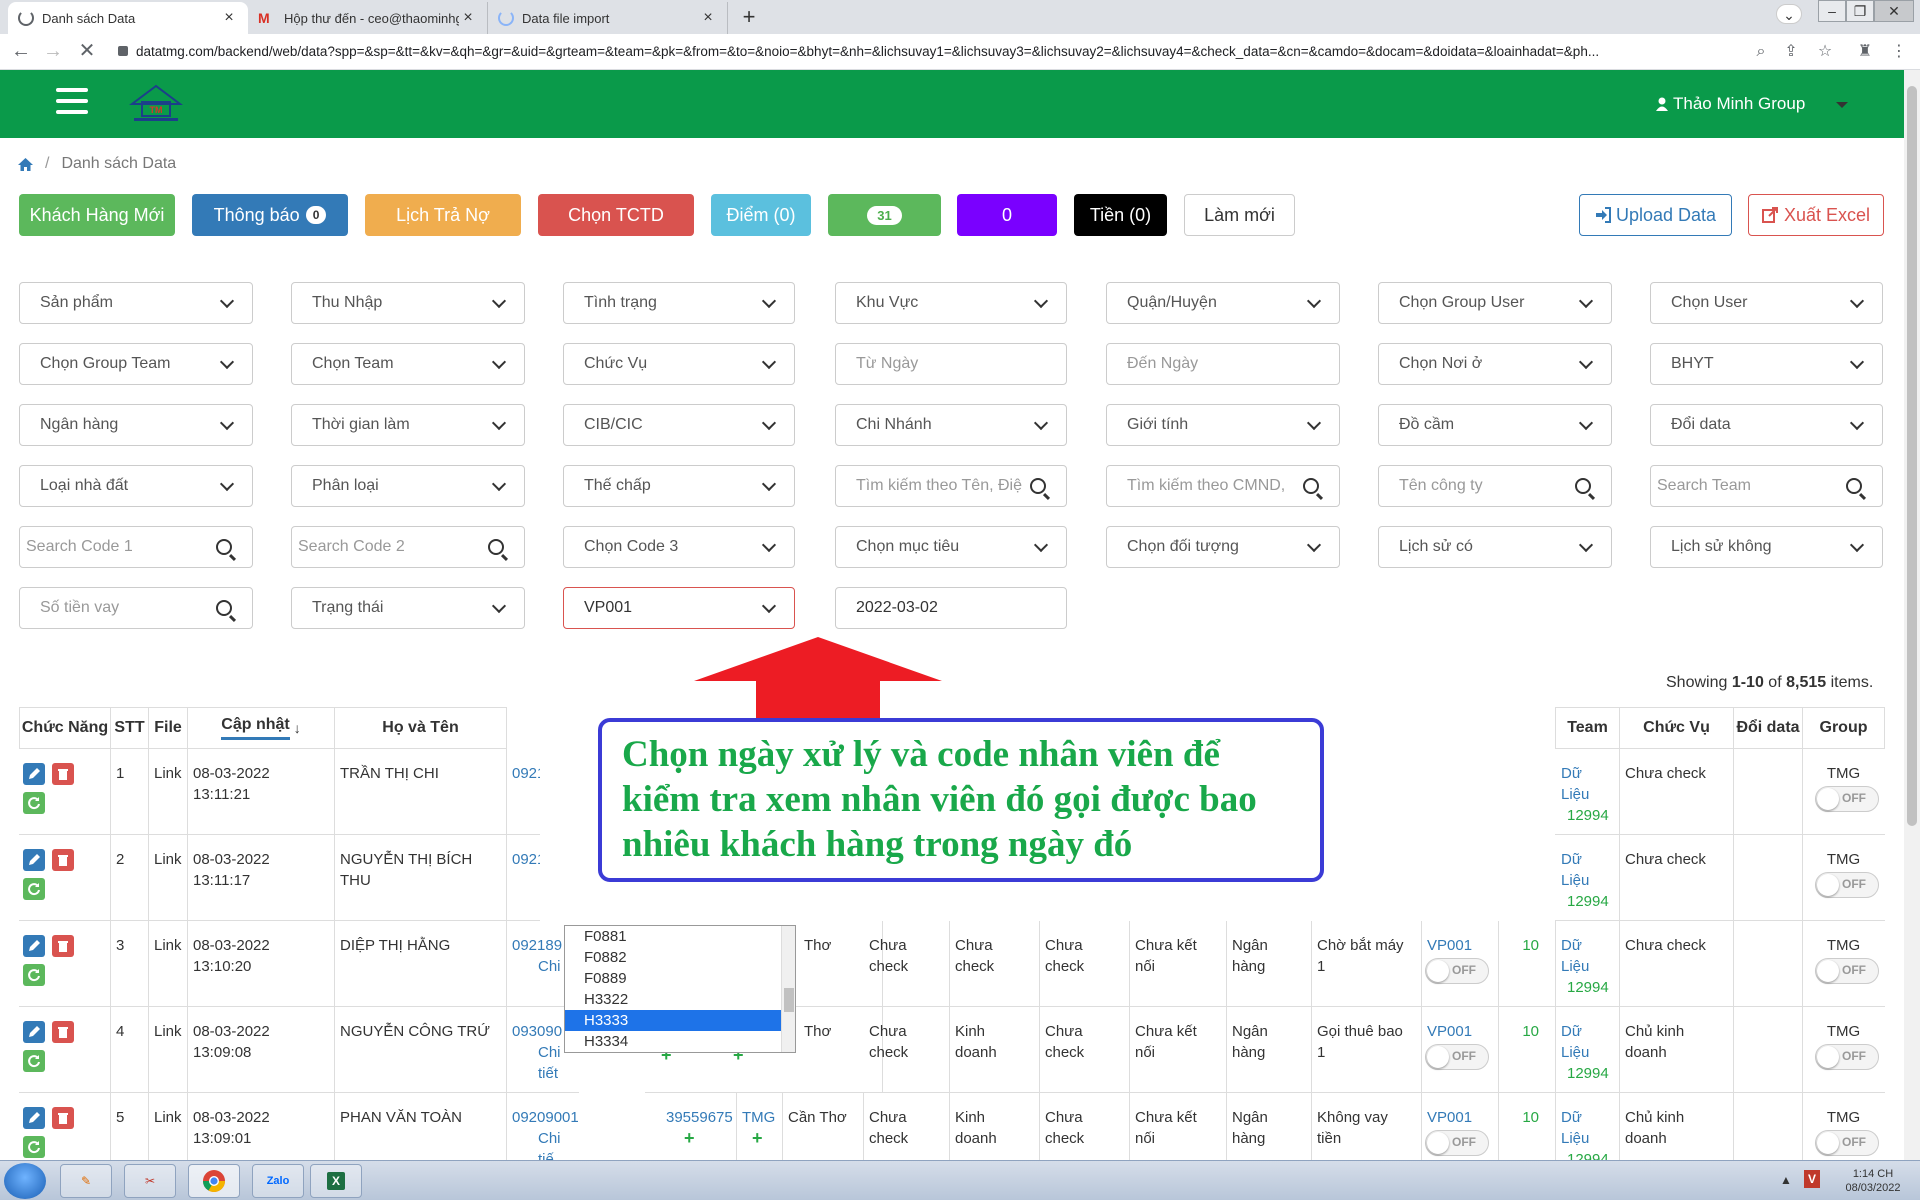 Image resolution: width=1920 pixels, height=1200 pixels. I want to click on menu-dots-icon: ⋮, so click(1899, 52).